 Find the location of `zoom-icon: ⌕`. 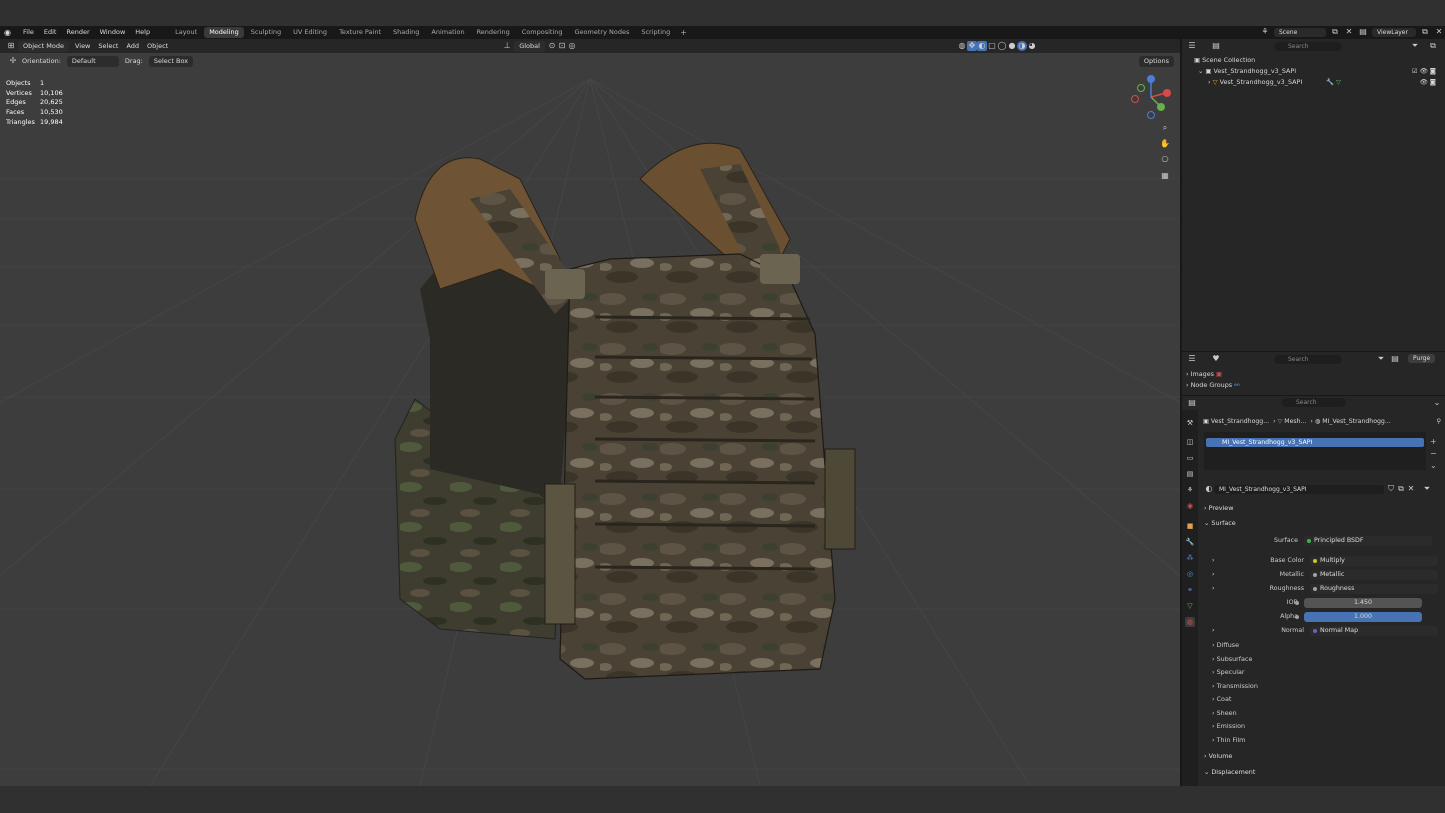

zoom-icon: ⌕ is located at coordinates (1165, 128).